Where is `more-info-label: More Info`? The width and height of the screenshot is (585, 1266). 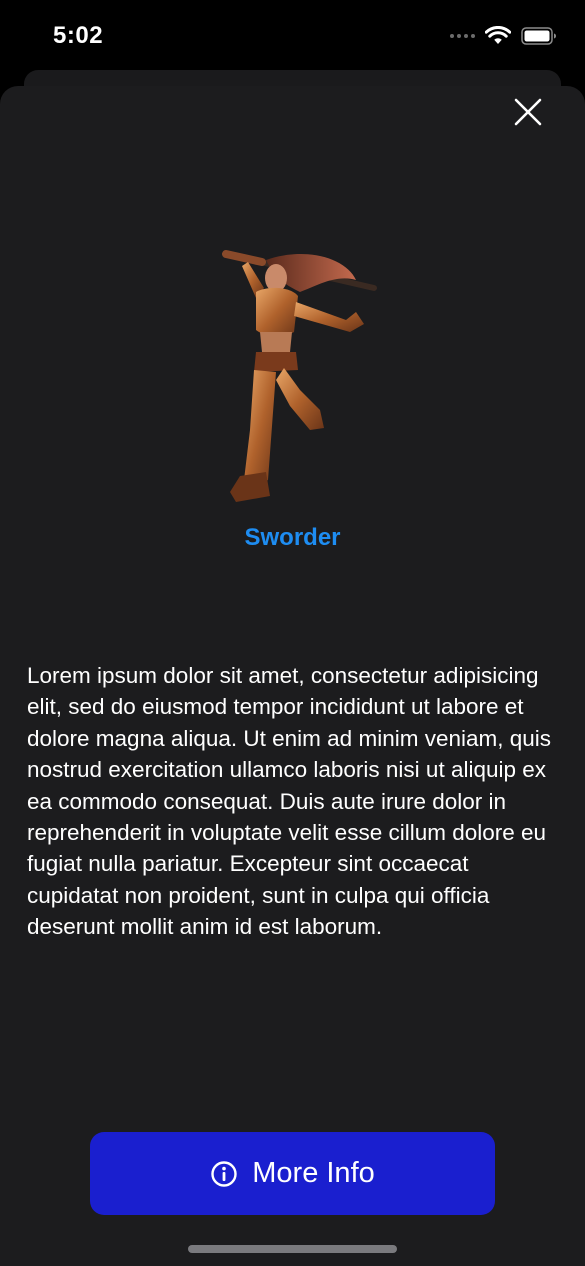 more-info-label: More Info is located at coordinates (313, 1173).